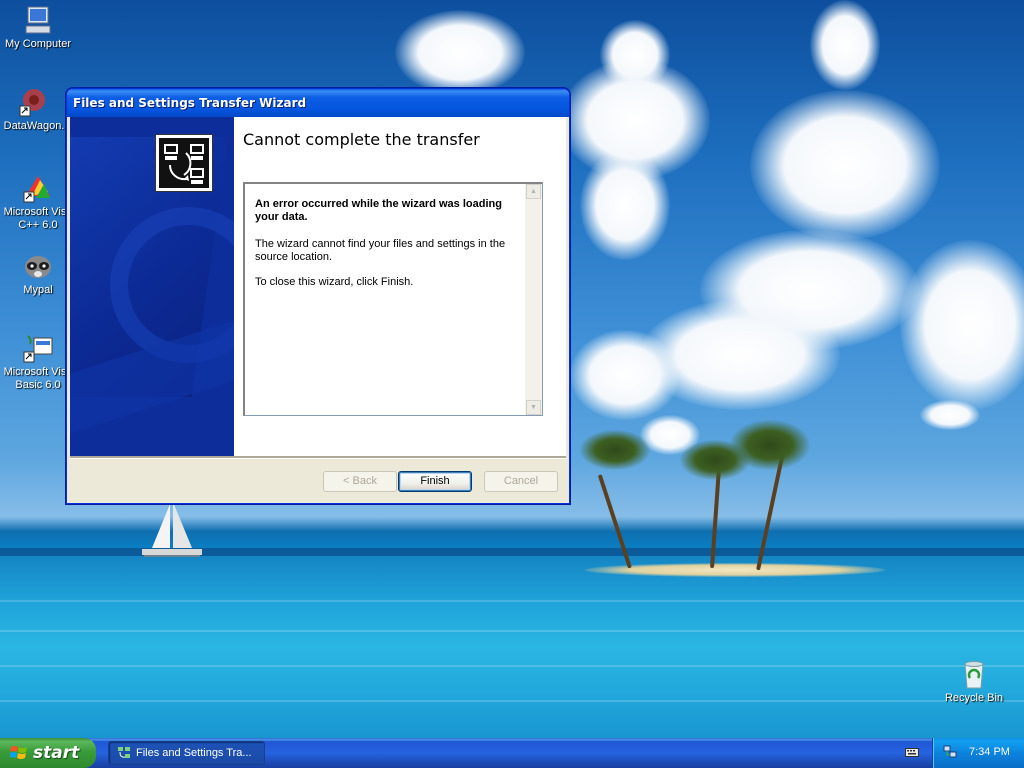 This screenshot has height=768, width=1024. Describe the element at coordinates (190, 103) in the screenshot. I see `window-title: Files and Settings Transfer Wizard` at that location.